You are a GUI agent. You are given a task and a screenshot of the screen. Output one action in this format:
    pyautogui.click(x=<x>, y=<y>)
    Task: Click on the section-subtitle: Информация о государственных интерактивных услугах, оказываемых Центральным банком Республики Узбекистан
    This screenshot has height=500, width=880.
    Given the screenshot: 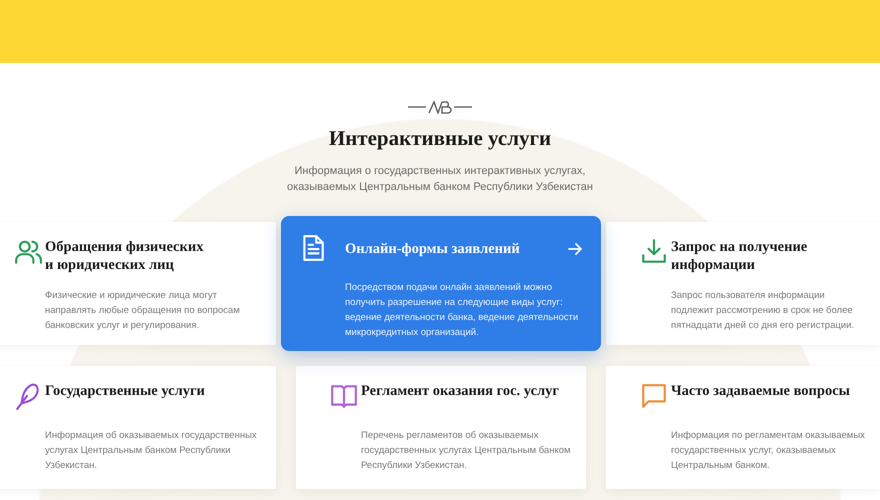 What is the action you would take?
    pyautogui.click(x=440, y=179)
    